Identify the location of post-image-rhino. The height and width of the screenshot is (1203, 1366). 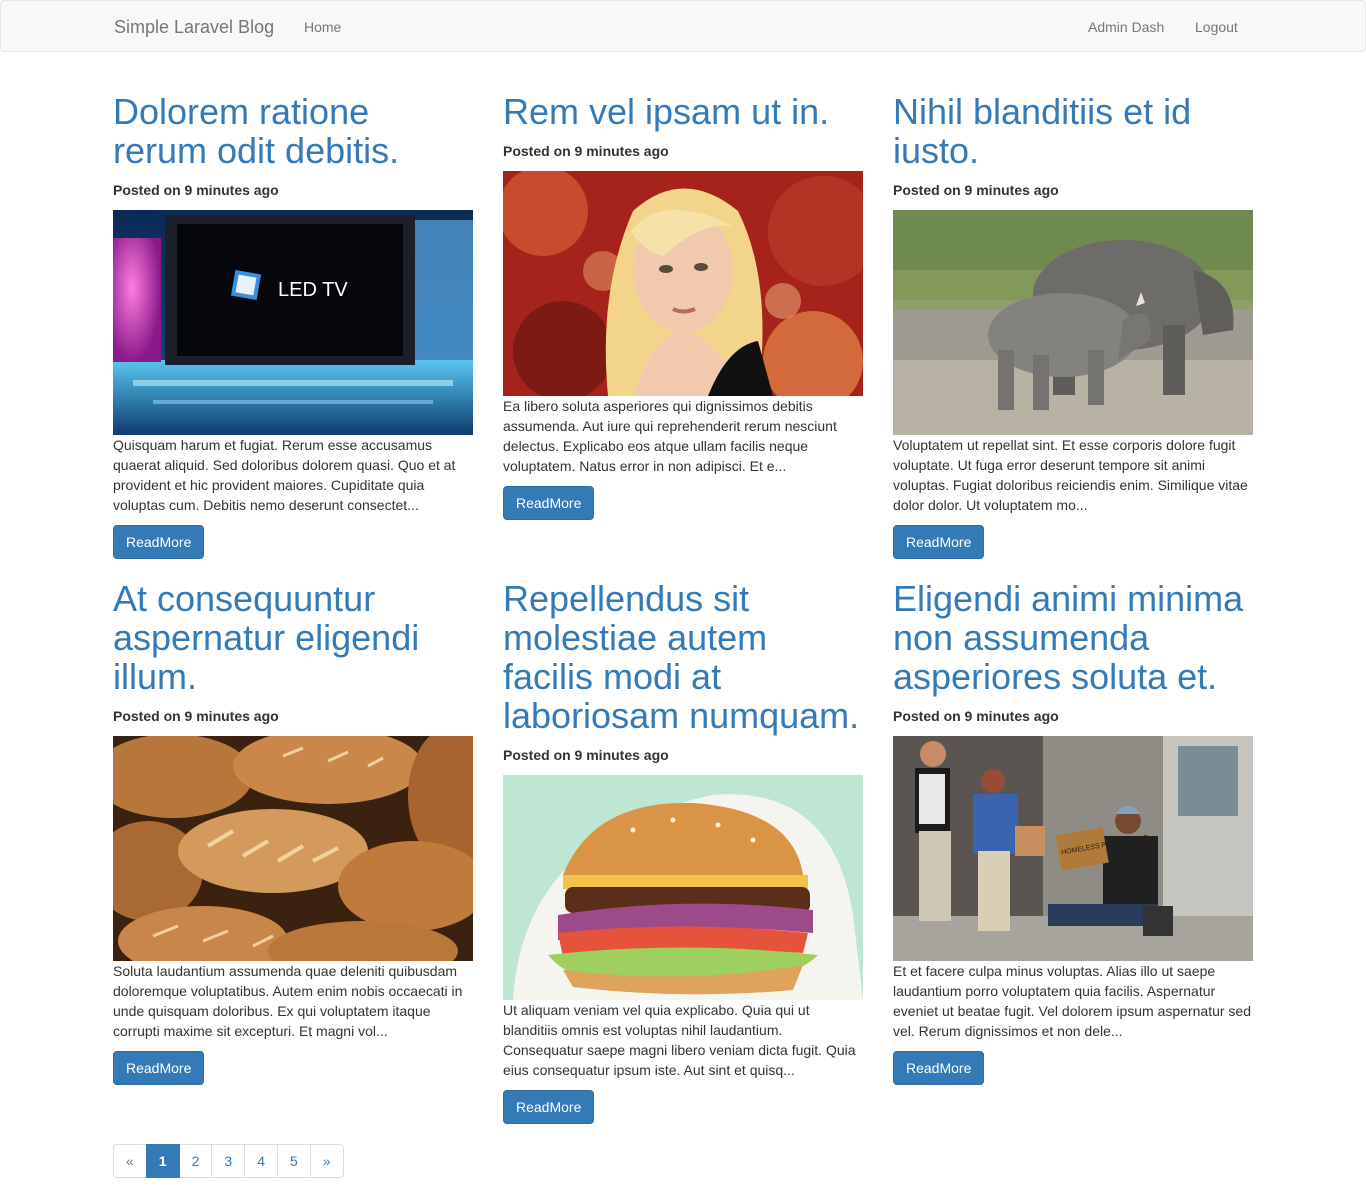
(1073, 322).